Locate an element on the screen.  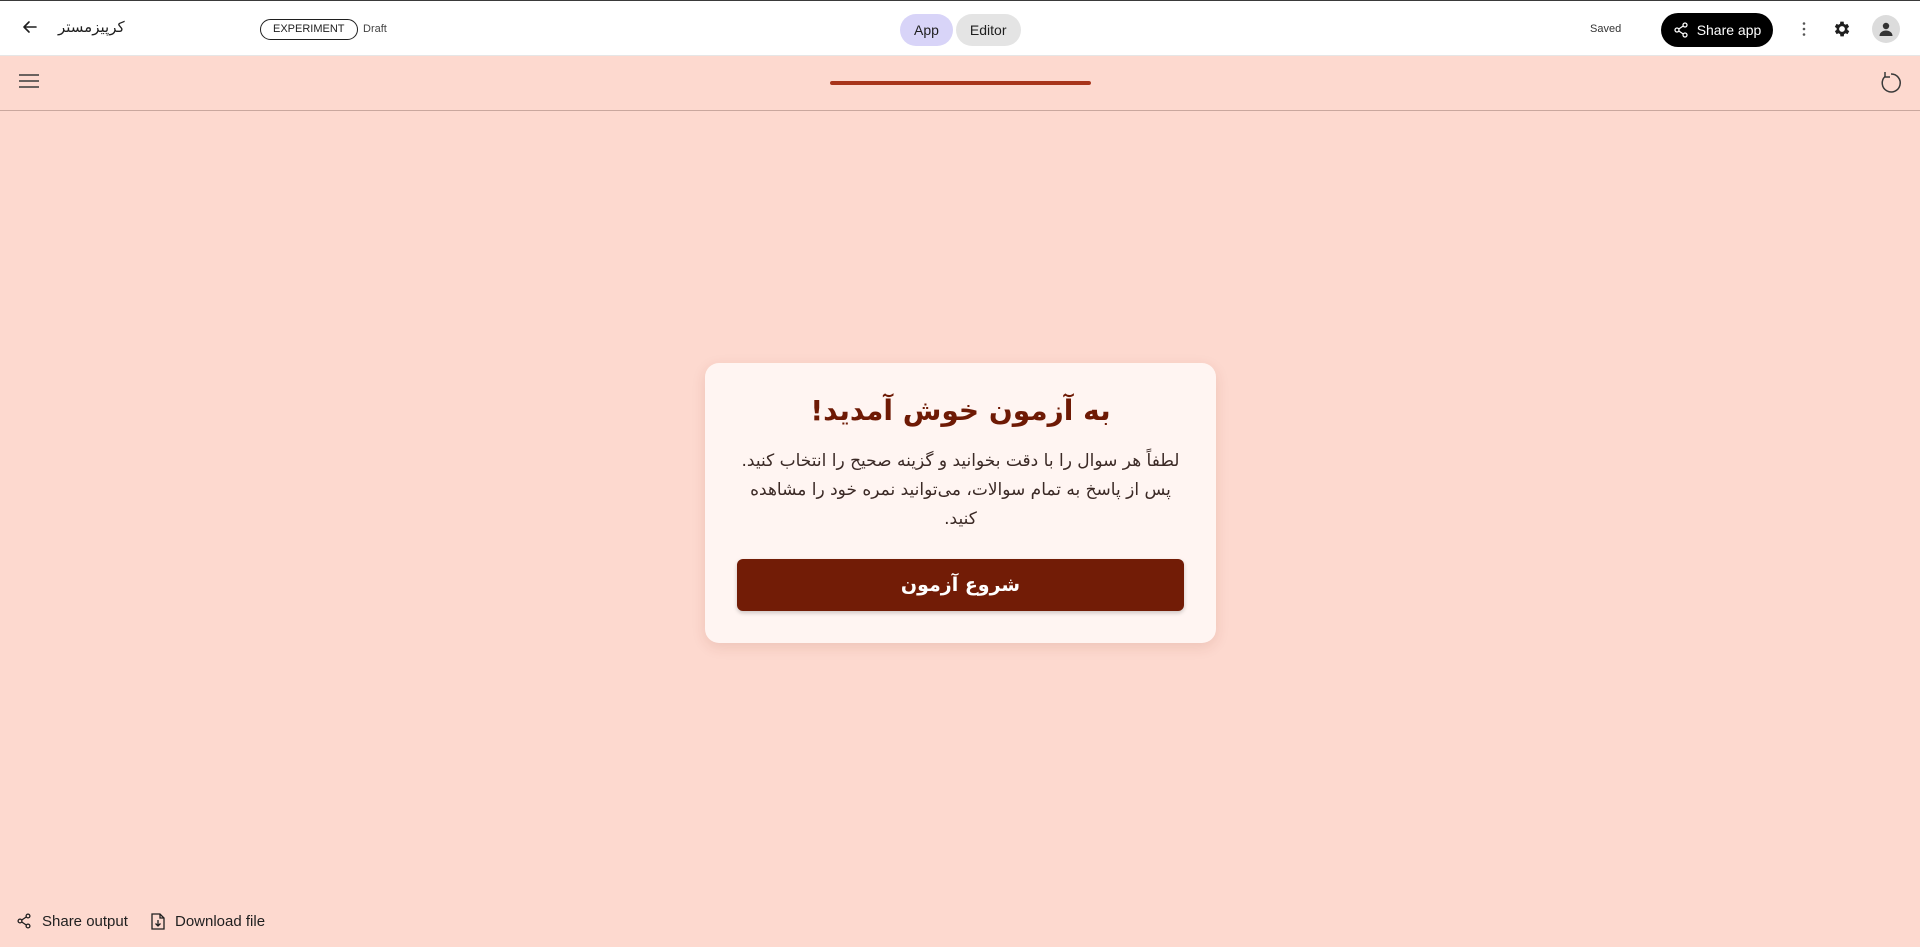
more-options-button is located at coordinates (1804, 29).